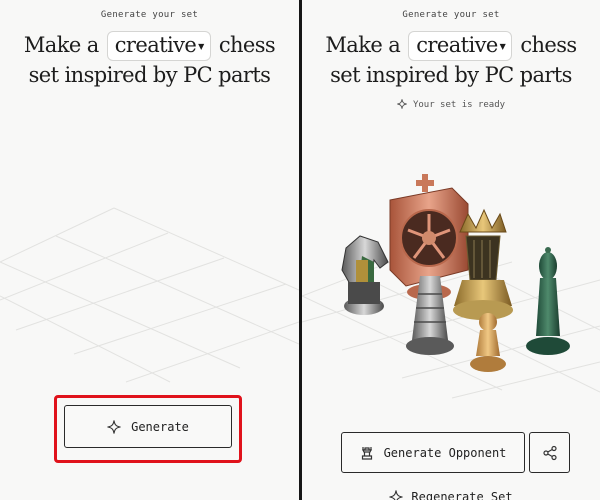  I want to click on regenerate-set-label: Regenerate Set, so click(462, 495).